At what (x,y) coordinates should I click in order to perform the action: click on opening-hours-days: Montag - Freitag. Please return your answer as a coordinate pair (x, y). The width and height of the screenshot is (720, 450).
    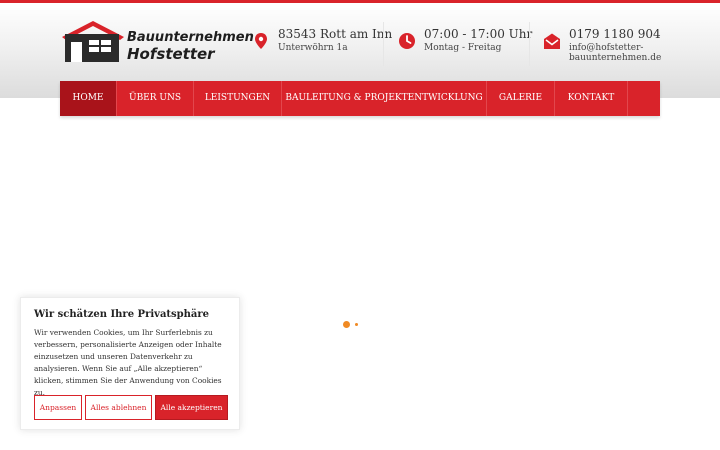
    Looking at the image, I should click on (463, 48).